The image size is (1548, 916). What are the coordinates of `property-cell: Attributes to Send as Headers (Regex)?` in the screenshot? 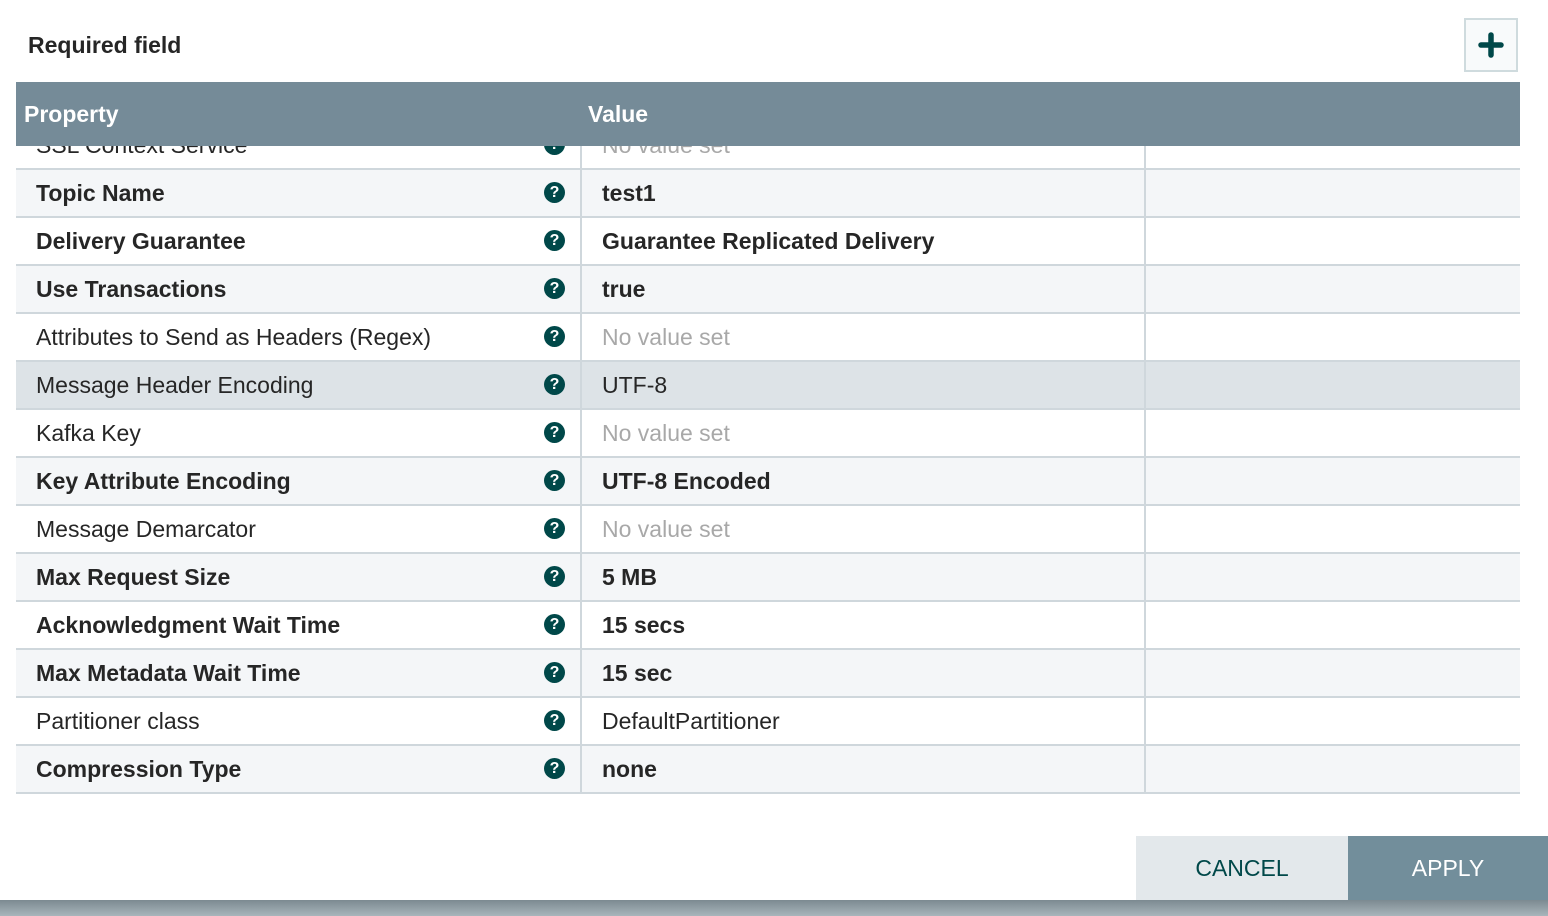 It's located at (298, 337).